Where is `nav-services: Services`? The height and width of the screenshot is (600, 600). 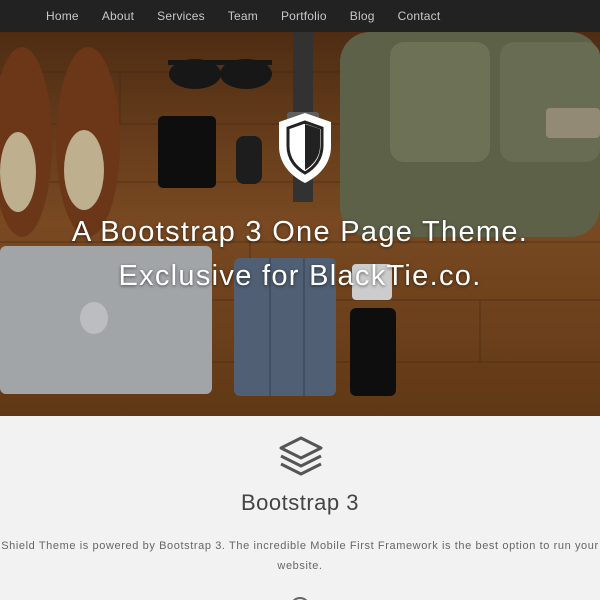
nav-services: Services is located at coordinates (181, 16).